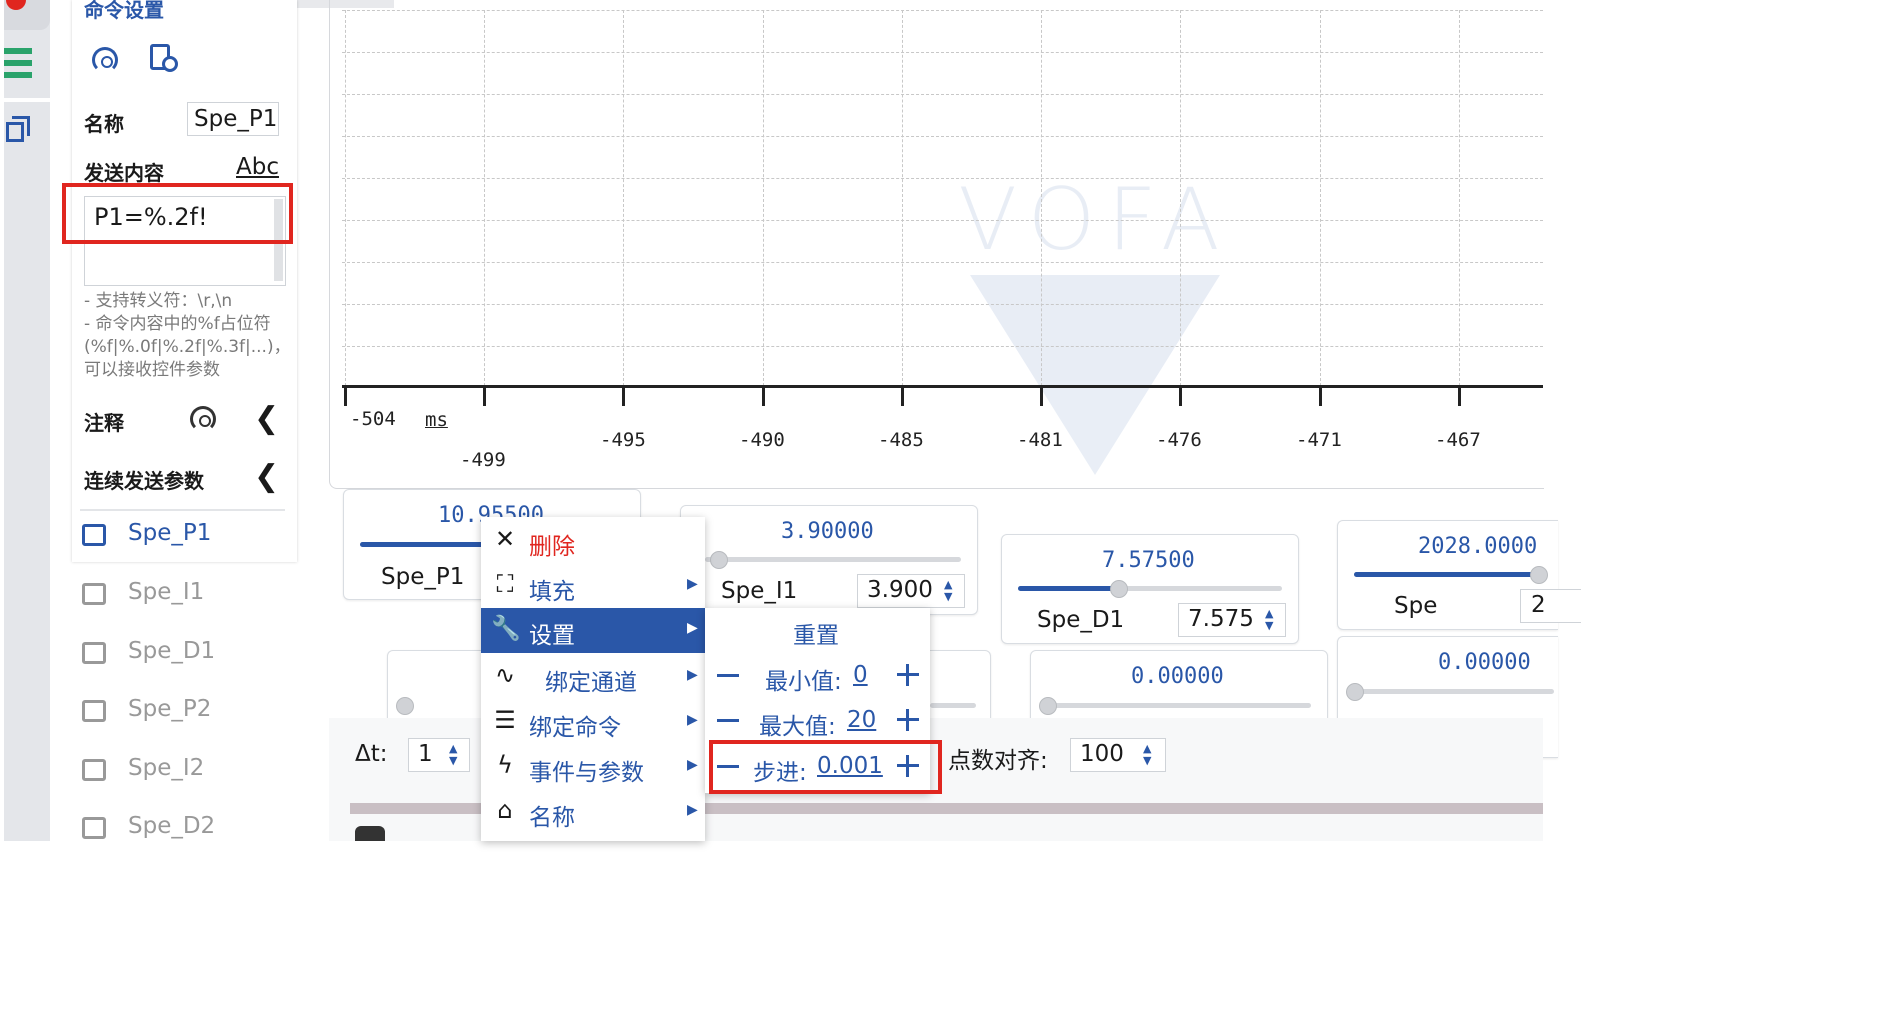 This screenshot has height=1019, width=1891. Describe the element at coordinates (860, 675) in the screenshot. I see `min-value: 0` at that location.